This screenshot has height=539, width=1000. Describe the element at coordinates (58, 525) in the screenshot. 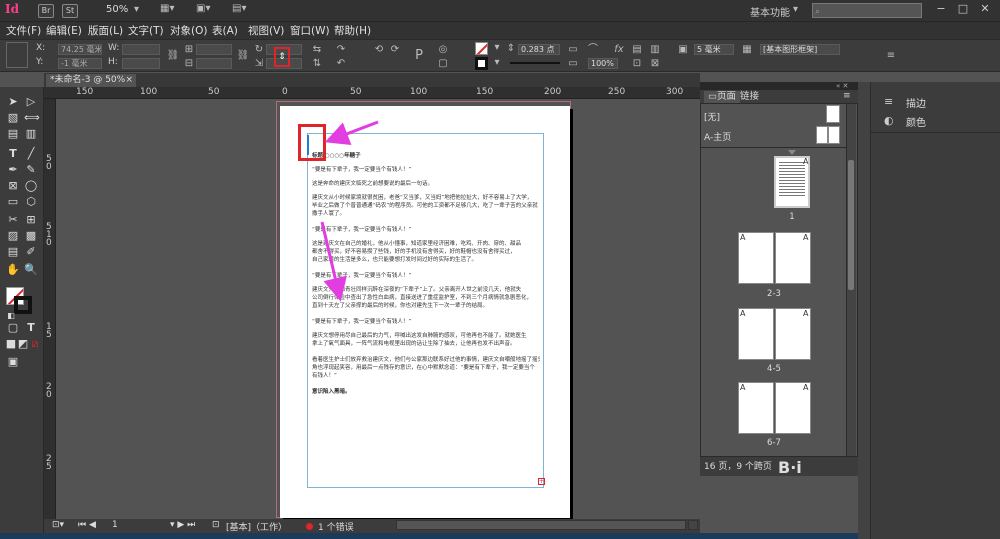

I see `preflight-icon: ⊡▾` at that location.